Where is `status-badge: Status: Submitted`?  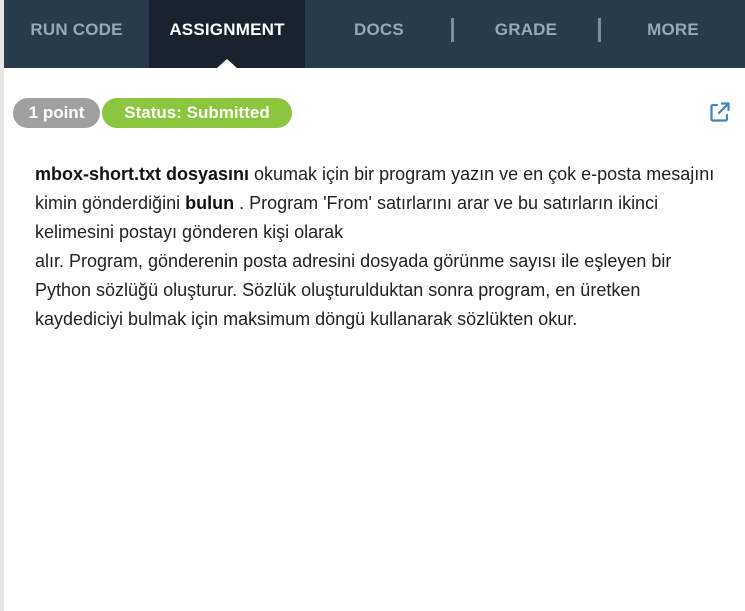
status-badge: Status: Submitted is located at coordinates (197, 113).